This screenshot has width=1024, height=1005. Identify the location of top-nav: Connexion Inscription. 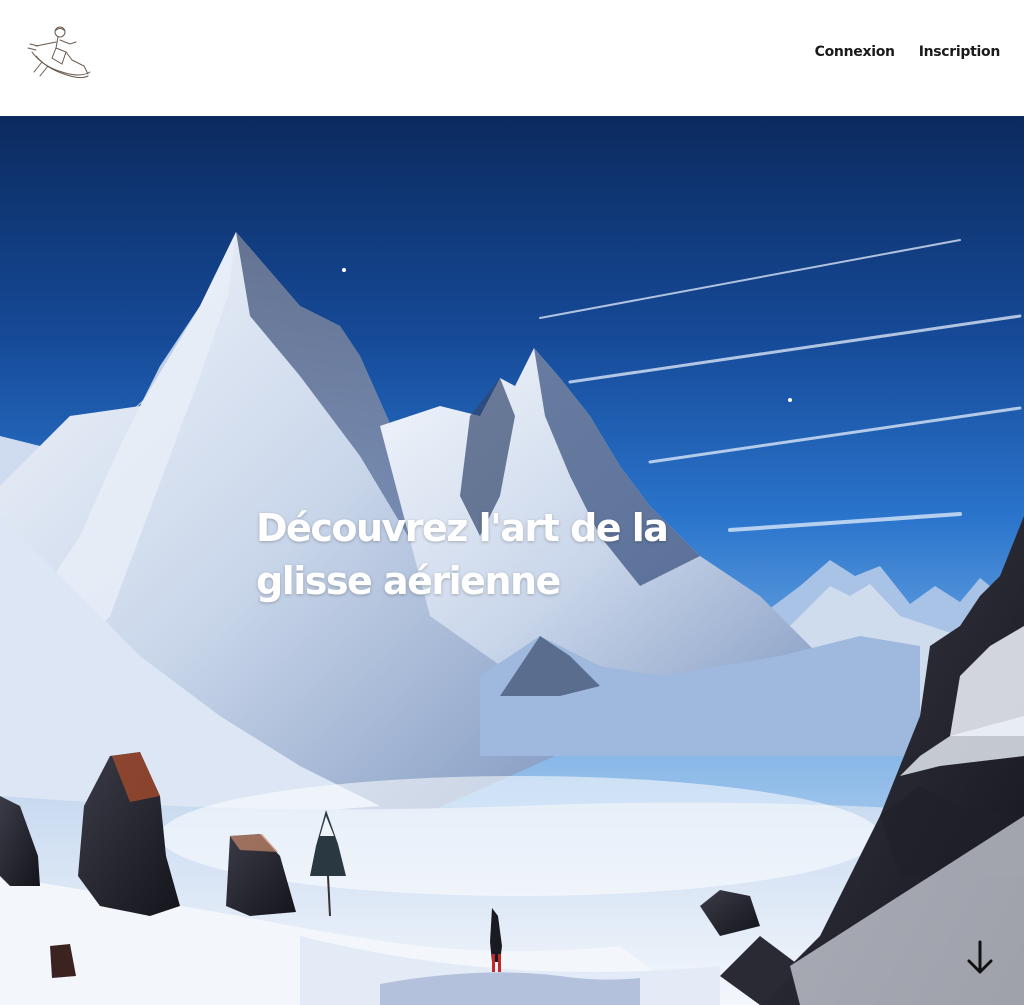
(908, 52).